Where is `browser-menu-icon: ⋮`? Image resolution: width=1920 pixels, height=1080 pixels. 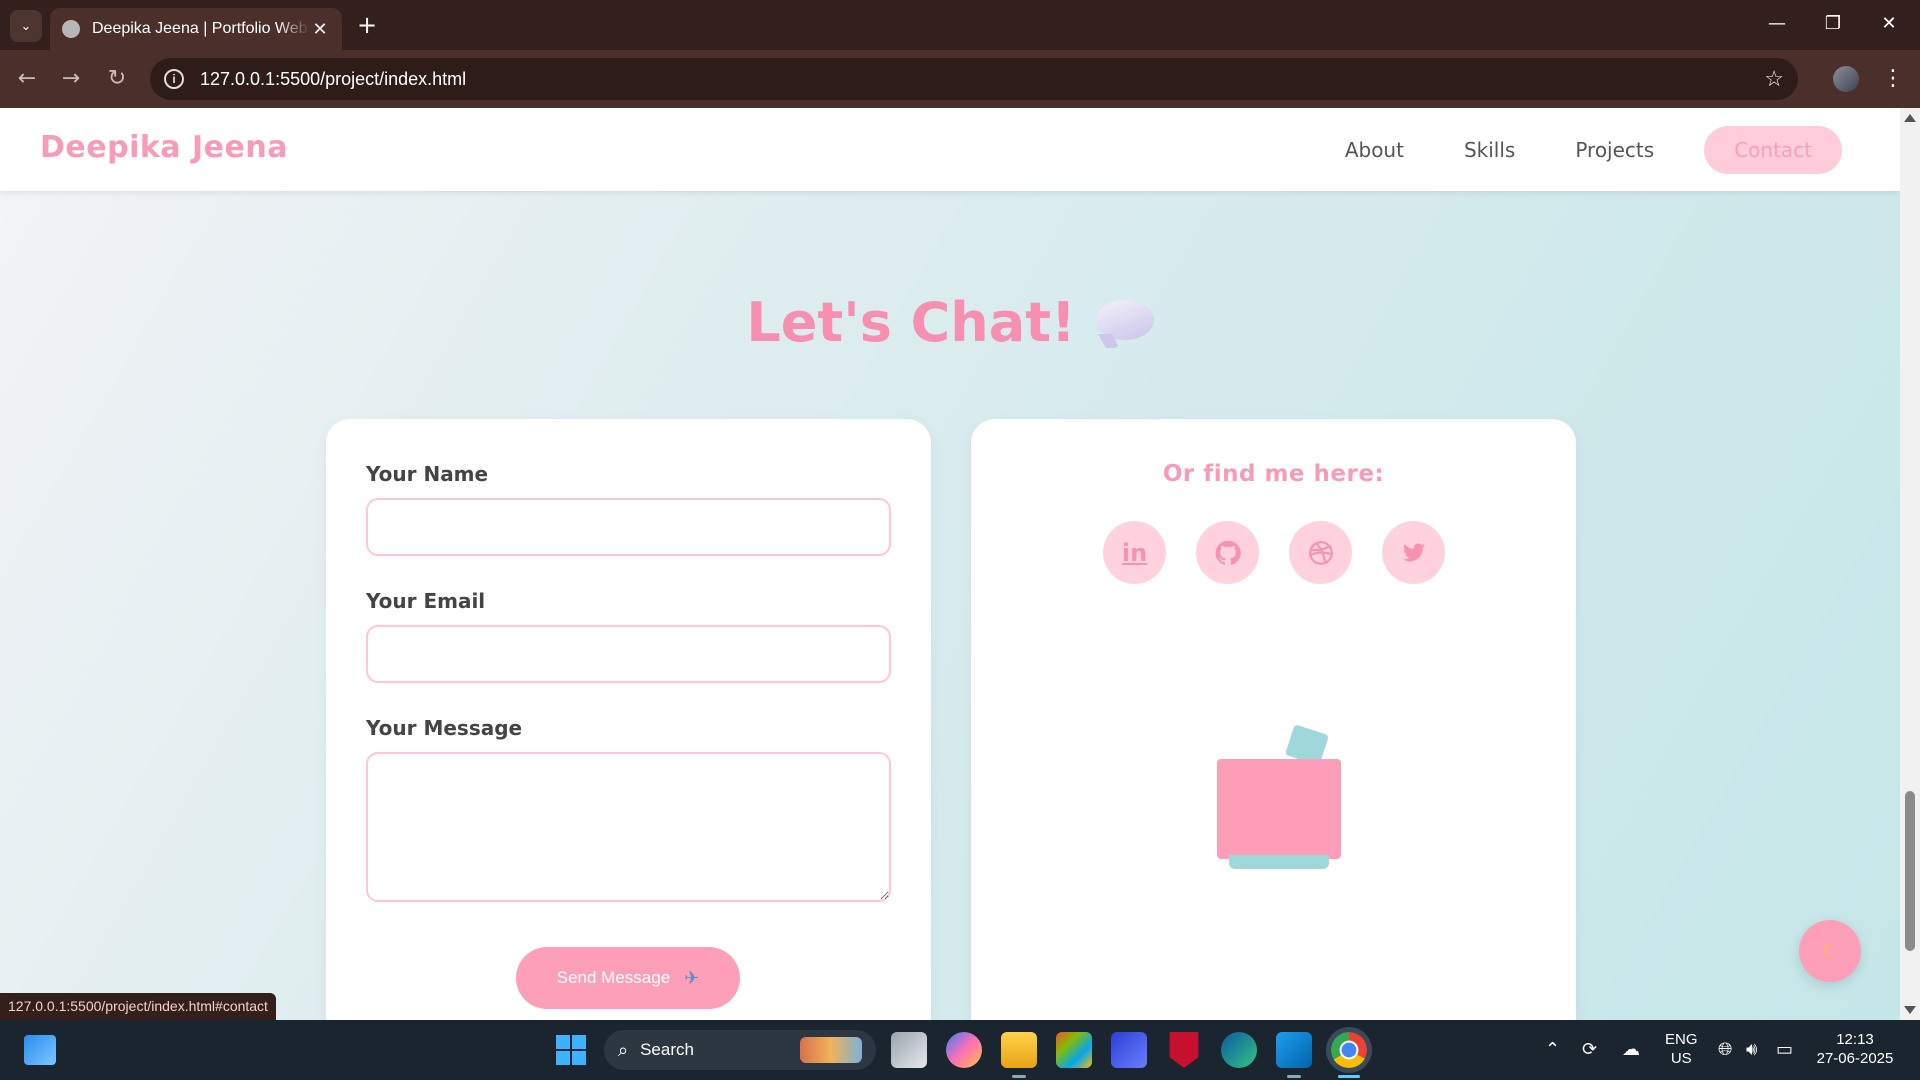
browser-menu-icon: ⋮ is located at coordinates (1893, 79).